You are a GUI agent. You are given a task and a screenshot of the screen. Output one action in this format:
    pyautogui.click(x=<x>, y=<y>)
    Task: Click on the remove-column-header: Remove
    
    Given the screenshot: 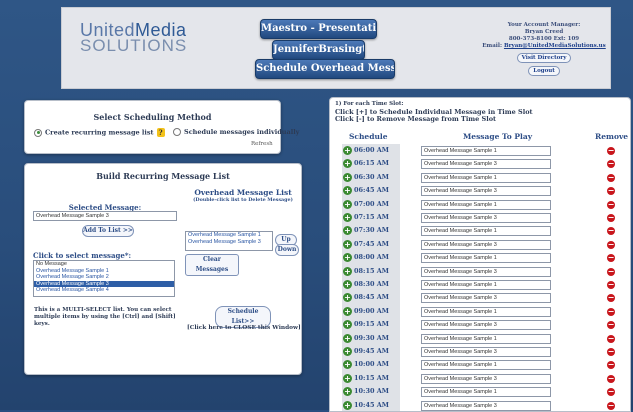 What is the action you would take?
    pyautogui.click(x=612, y=136)
    